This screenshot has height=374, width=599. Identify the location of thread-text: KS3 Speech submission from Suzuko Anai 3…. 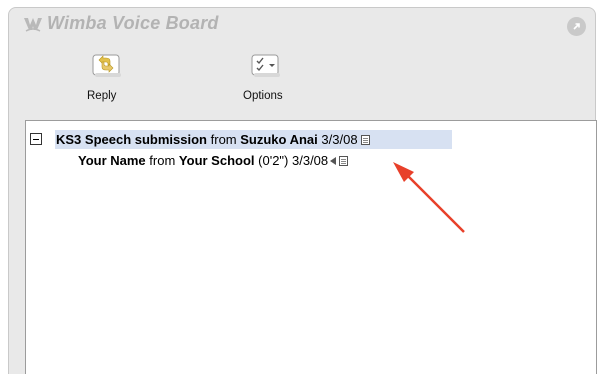
(213, 139).